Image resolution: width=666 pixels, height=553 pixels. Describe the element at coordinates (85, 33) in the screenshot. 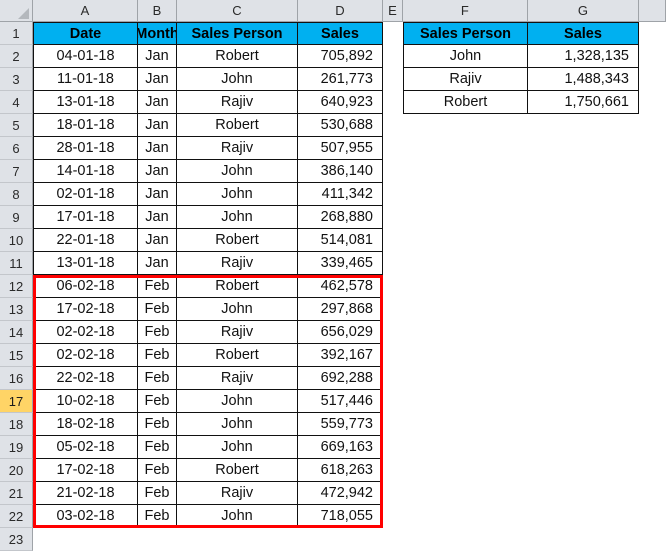

I see `header-date: Date` at that location.